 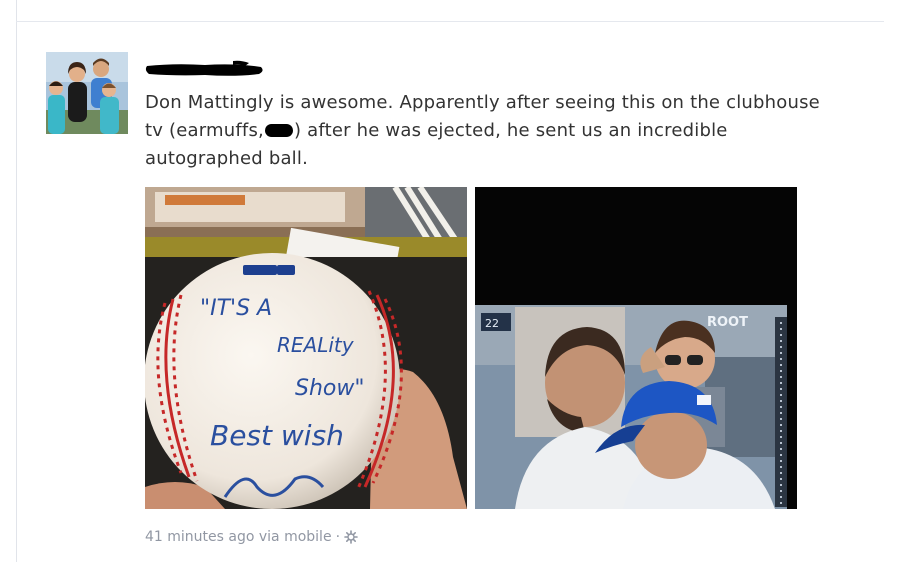 What do you see at coordinates (316, 345) in the screenshot?
I see `ball-line-2: REALity` at bounding box center [316, 345].